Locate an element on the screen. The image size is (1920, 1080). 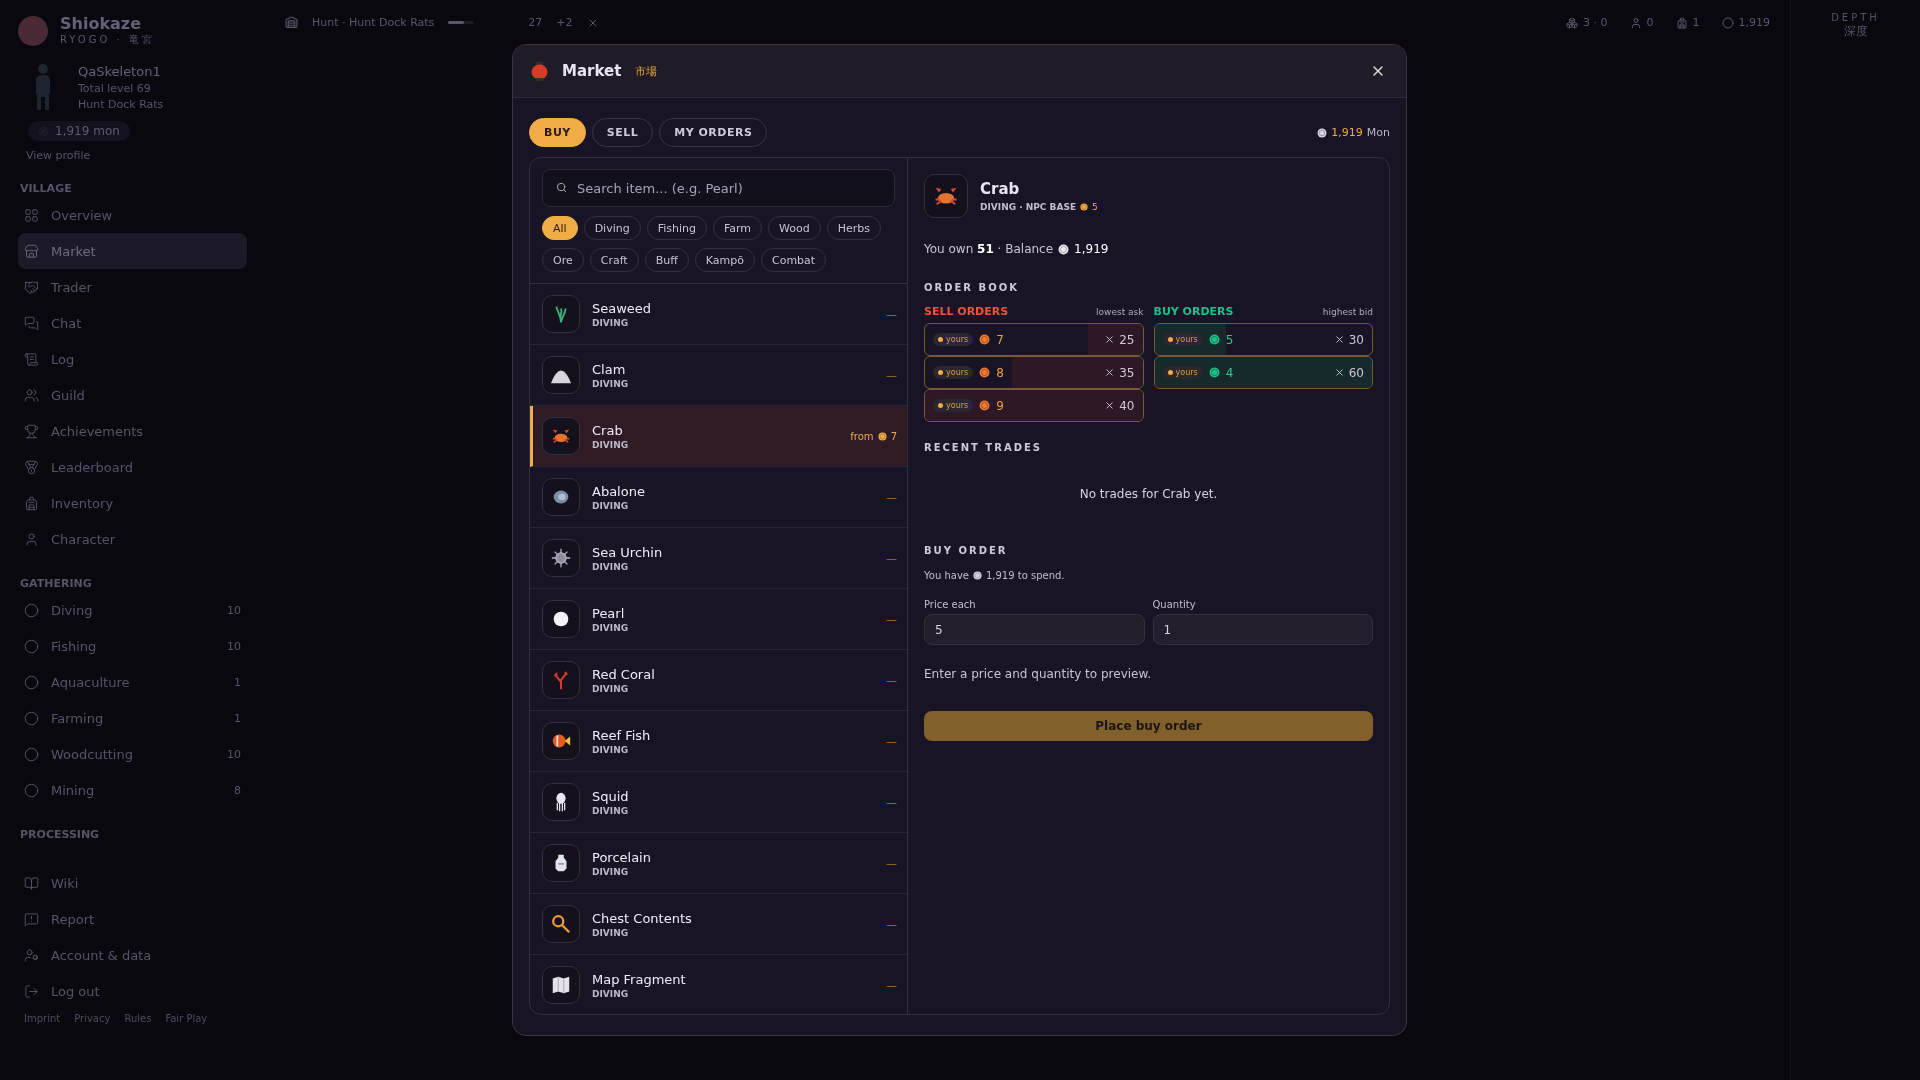
scroll-icon is located at coordinates (31, 359).